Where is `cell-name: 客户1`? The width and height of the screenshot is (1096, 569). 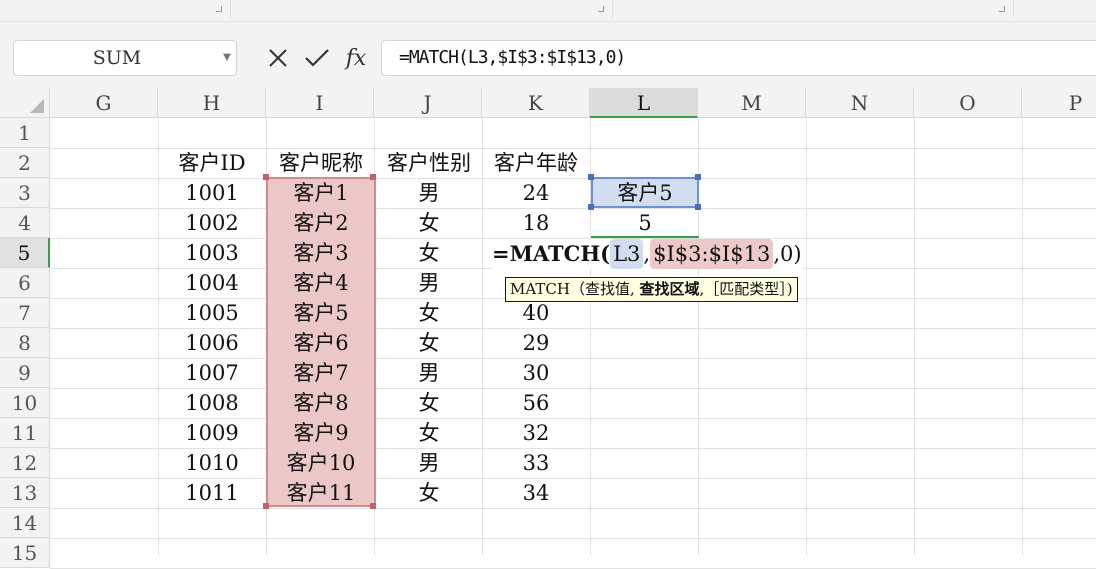
cell-name: 客户1 is located at coordinates (321, 193).